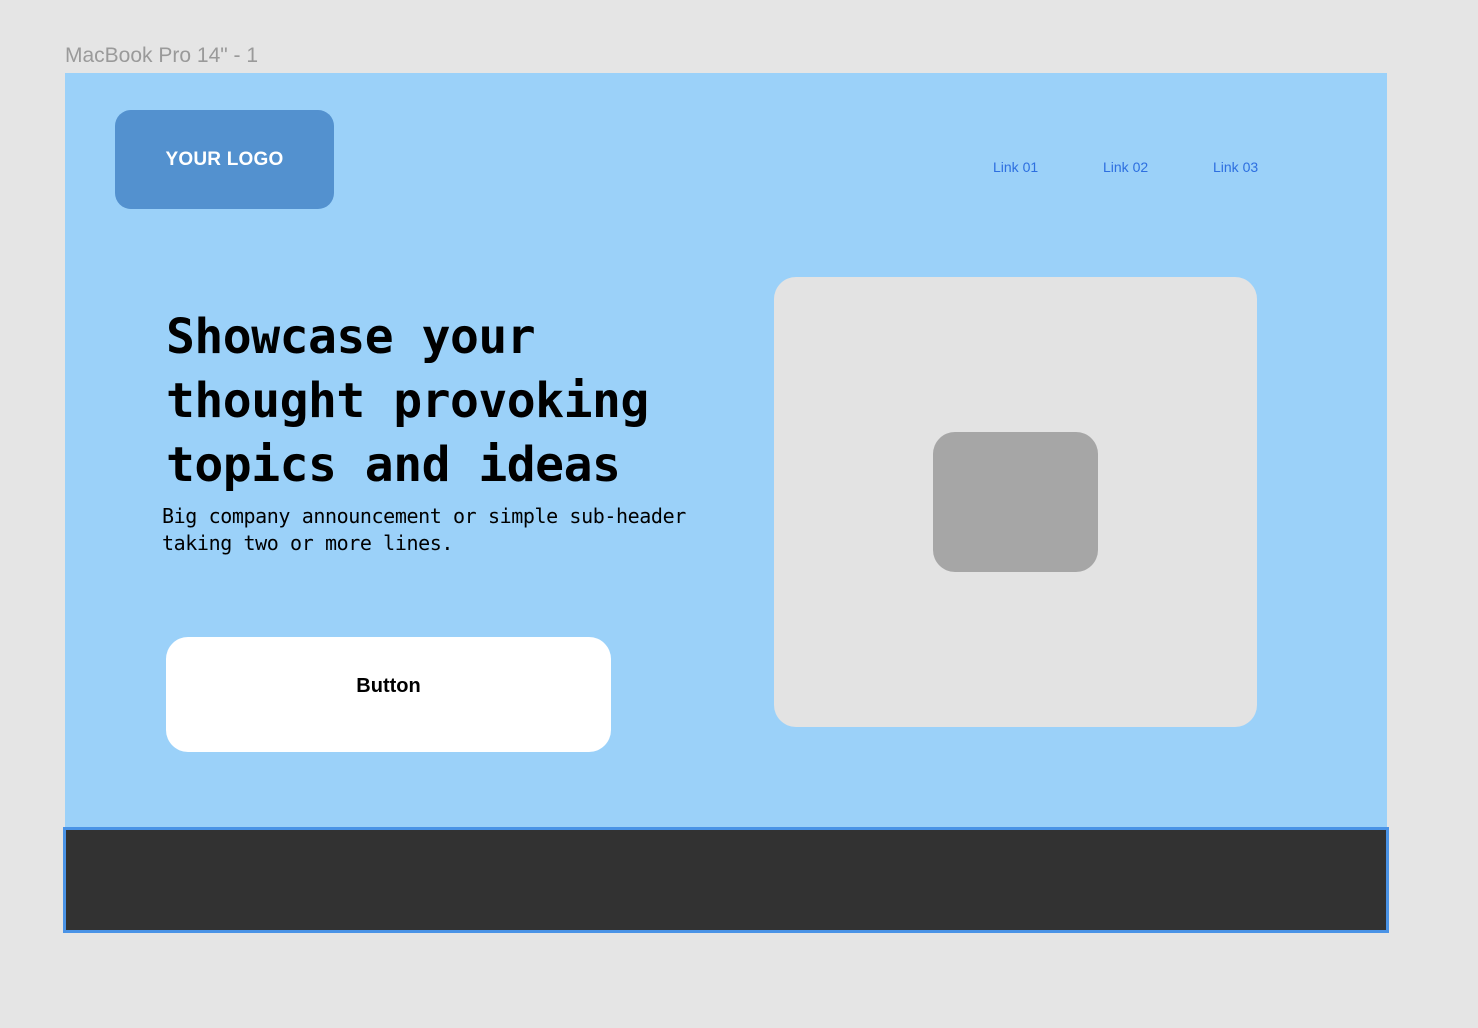 The image size is (1478, 1028). I want to click on logo: YOUR LOGO, so click(224, 159).